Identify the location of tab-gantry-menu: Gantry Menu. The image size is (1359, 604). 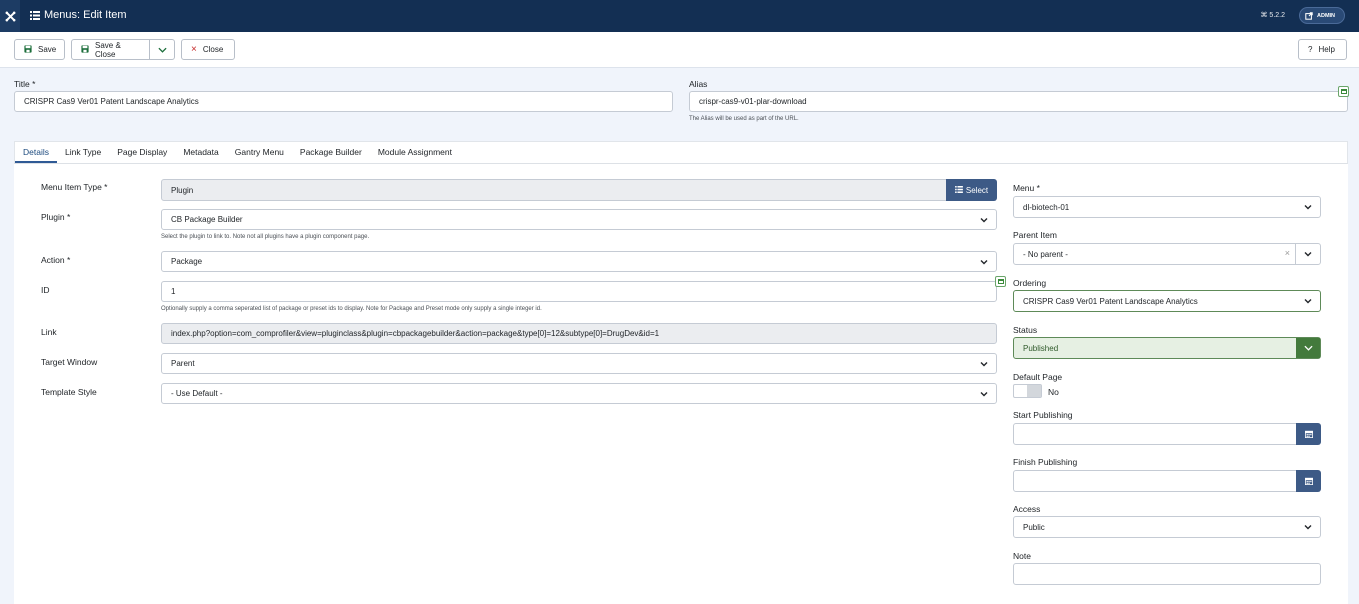
(259, 152).